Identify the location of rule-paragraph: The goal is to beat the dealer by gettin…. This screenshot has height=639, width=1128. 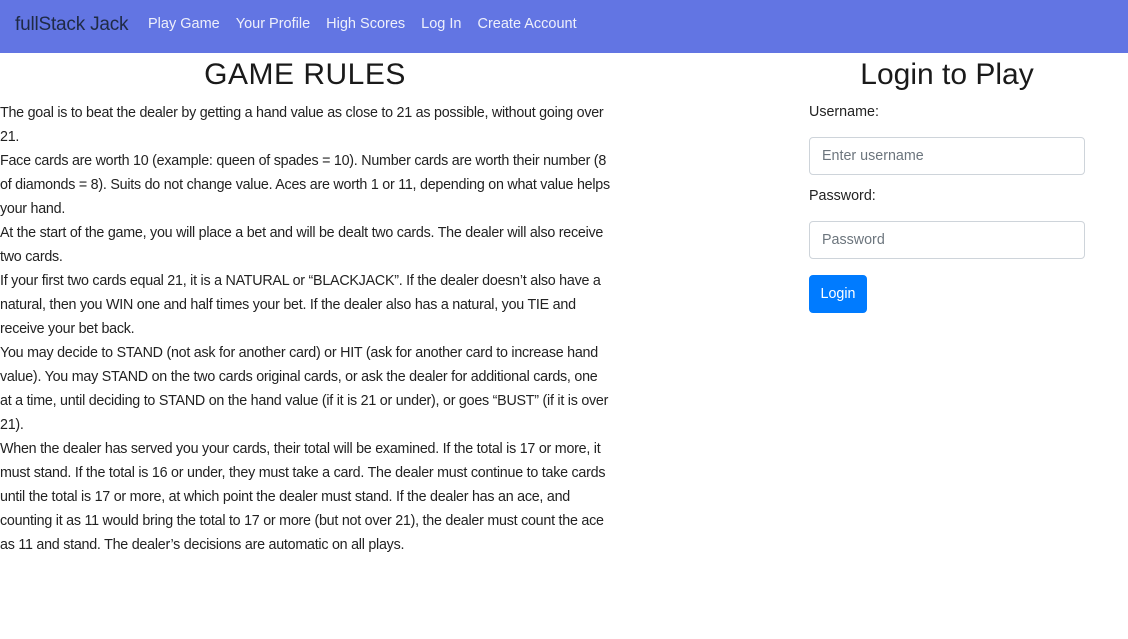
(302, 125).